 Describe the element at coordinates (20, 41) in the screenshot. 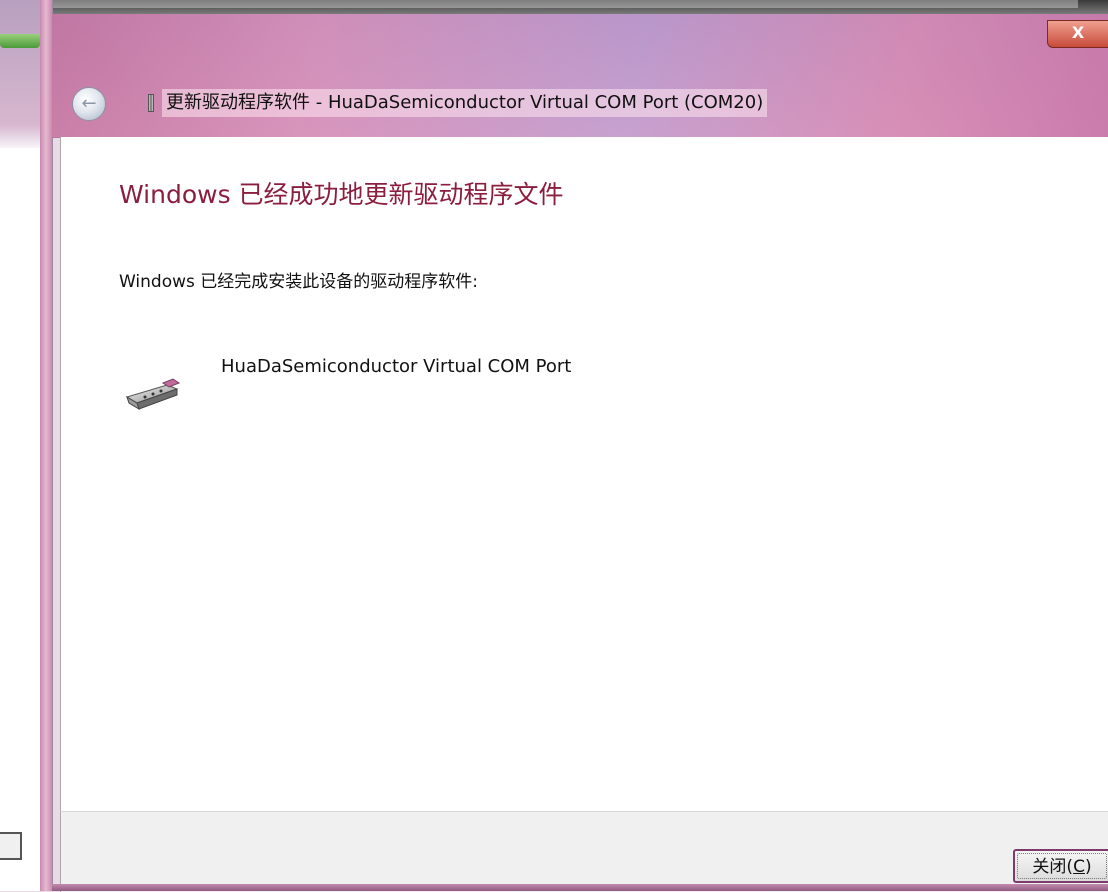

I see `background-window-indicator` at that location.